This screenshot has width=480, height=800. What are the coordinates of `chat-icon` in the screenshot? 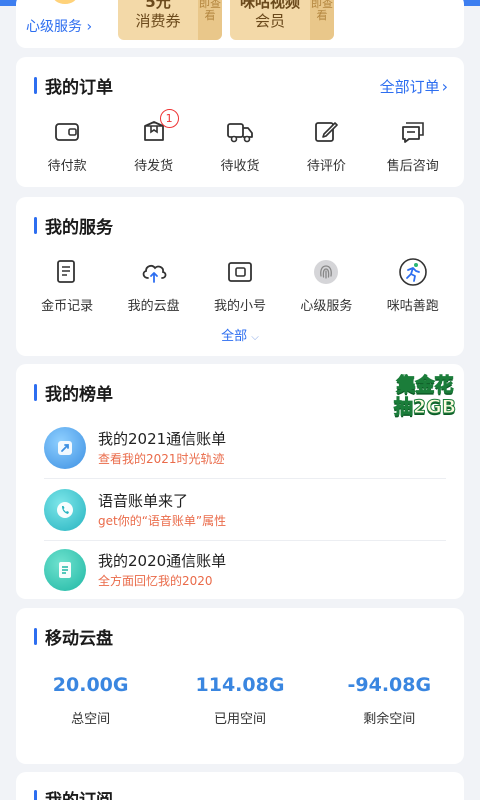 It's located at (413, 132).